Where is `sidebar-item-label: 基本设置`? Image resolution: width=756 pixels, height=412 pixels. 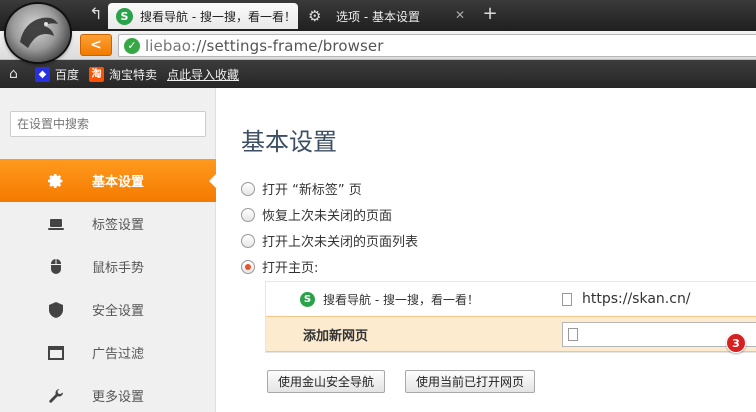 sidebar-item-label: 基本设置 is located at coordinates (118, 182).